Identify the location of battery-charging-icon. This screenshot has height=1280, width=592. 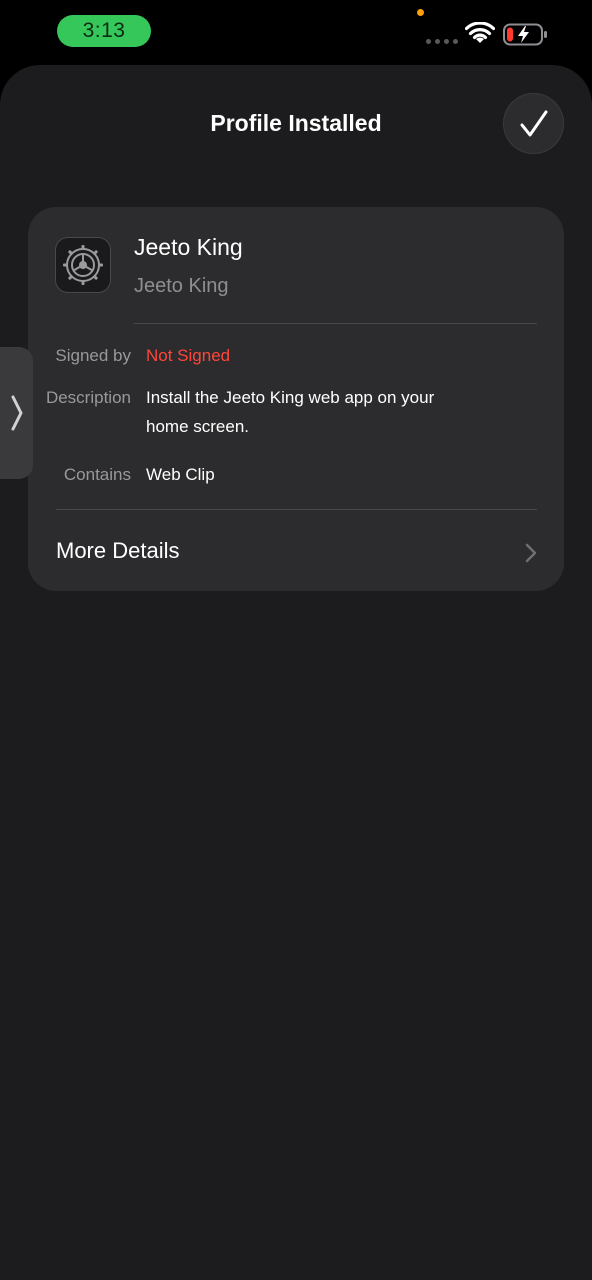
(525, 34).